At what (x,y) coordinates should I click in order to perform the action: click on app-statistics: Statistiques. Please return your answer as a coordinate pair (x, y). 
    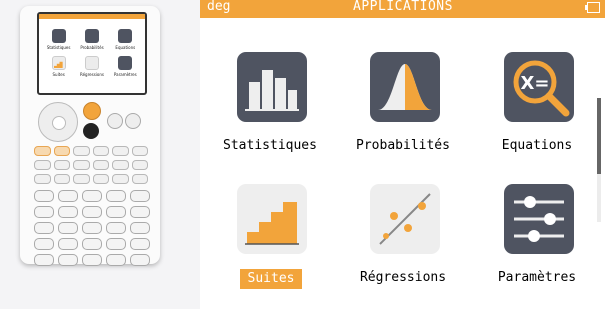
    Looking at the image, I should click on (270, 114).